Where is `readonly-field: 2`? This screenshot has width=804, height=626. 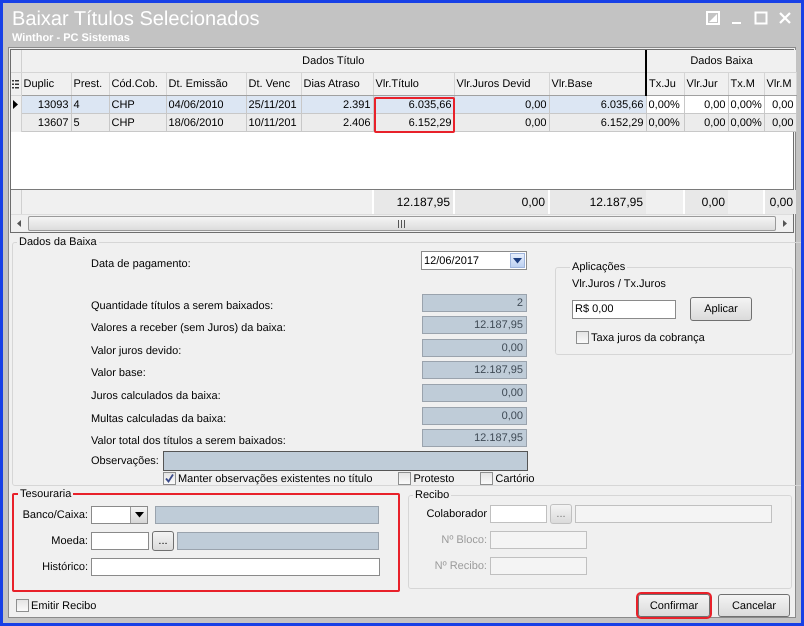
readonly-field: 2 is located at coordinates (474, 303).